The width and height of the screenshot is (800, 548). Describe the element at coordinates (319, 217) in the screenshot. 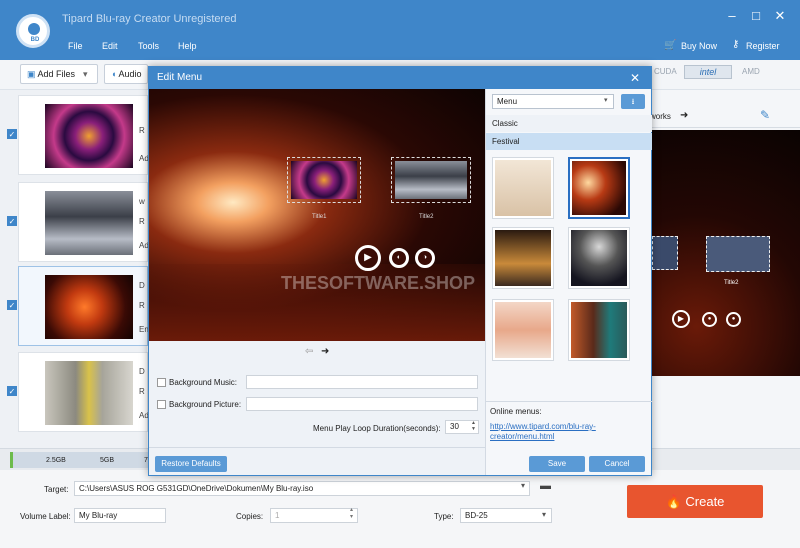

I see `title1-caption: Title1` at that location.